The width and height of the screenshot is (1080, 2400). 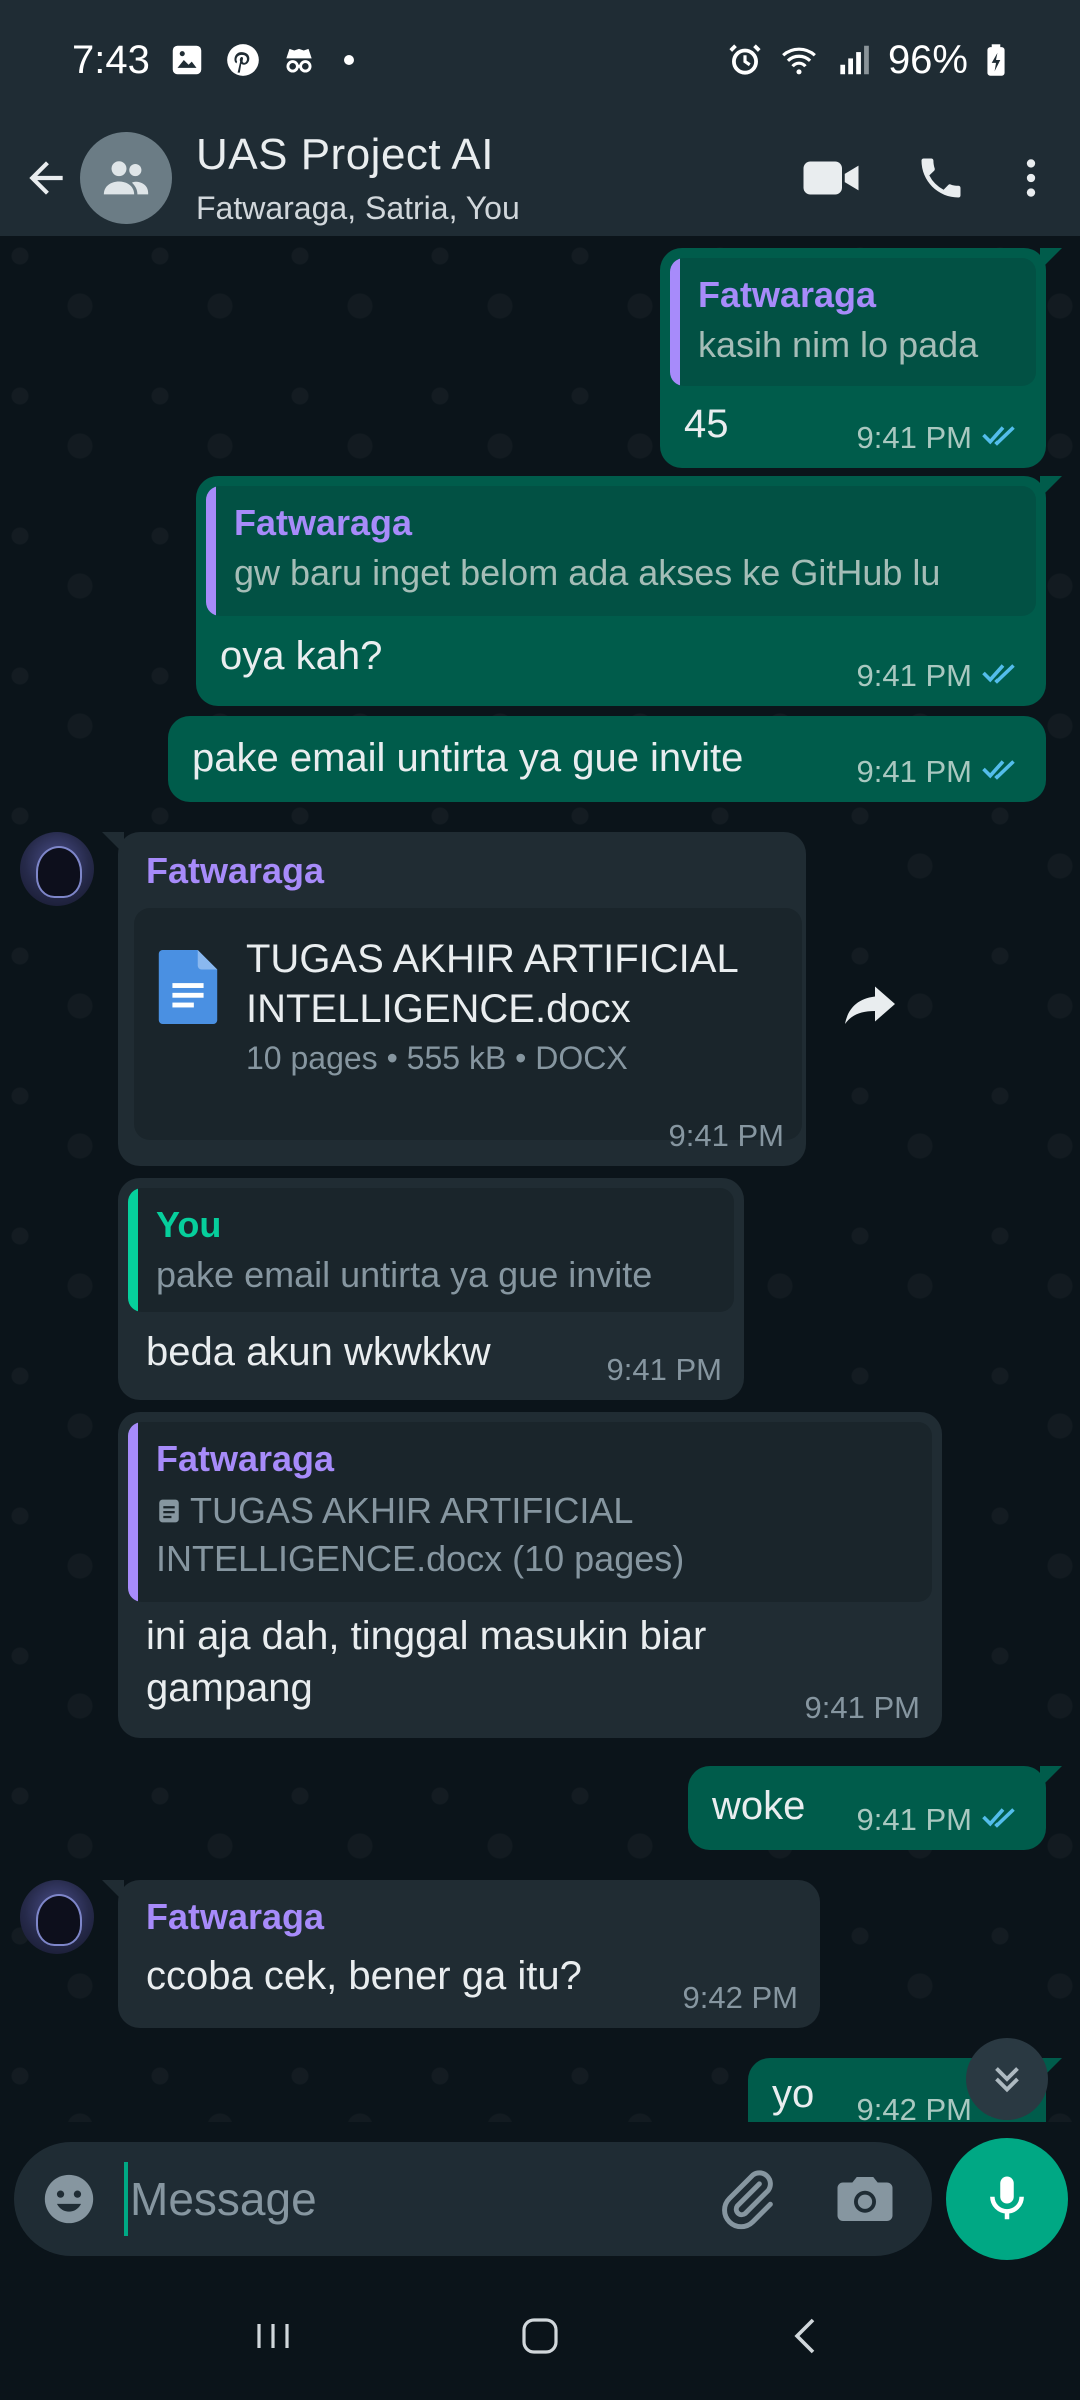 I want to click on kebab-menu-icon, so click(x=1031, y=178).